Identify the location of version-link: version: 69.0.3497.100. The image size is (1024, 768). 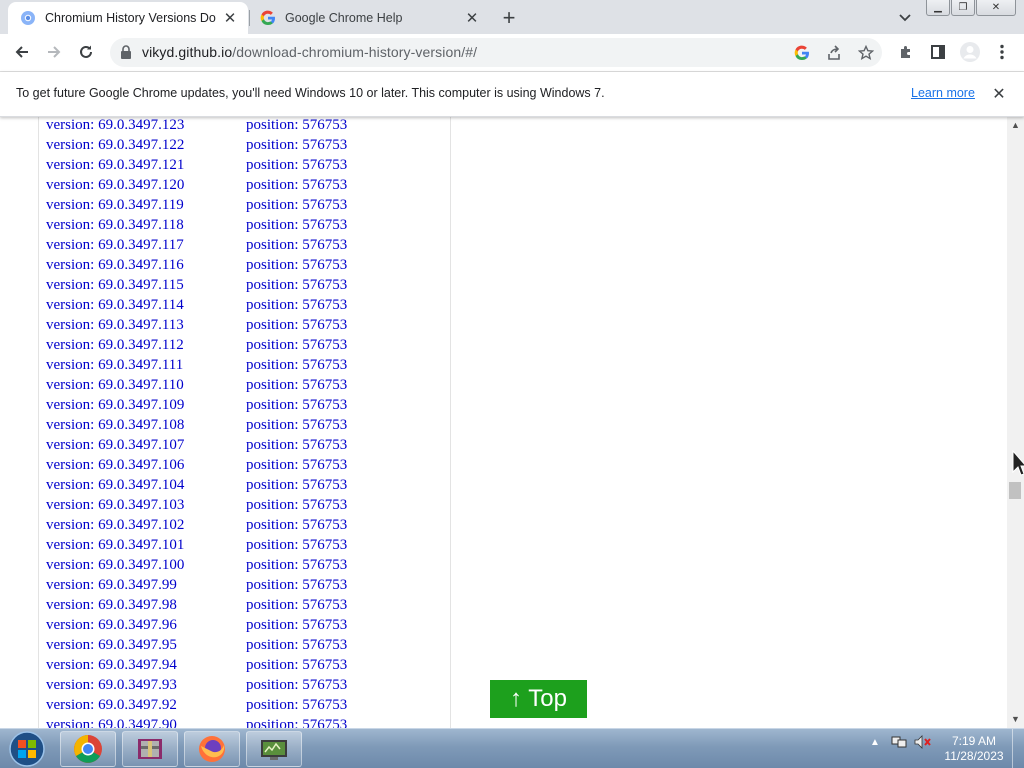
(115, 565).